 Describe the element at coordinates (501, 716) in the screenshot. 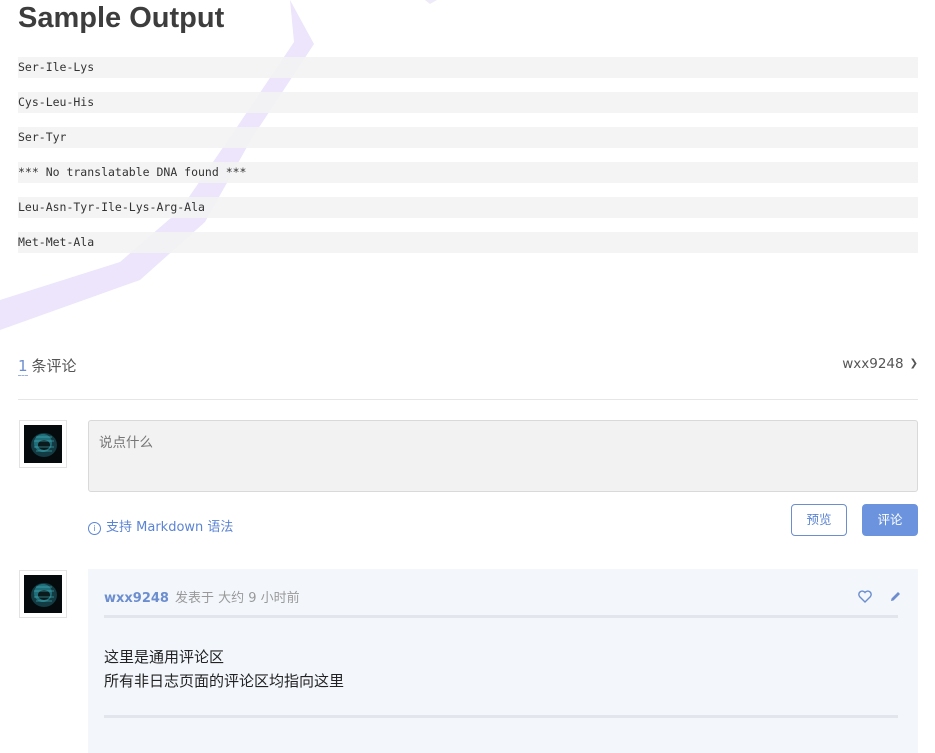

I see `comment-footer-separator` at that location.